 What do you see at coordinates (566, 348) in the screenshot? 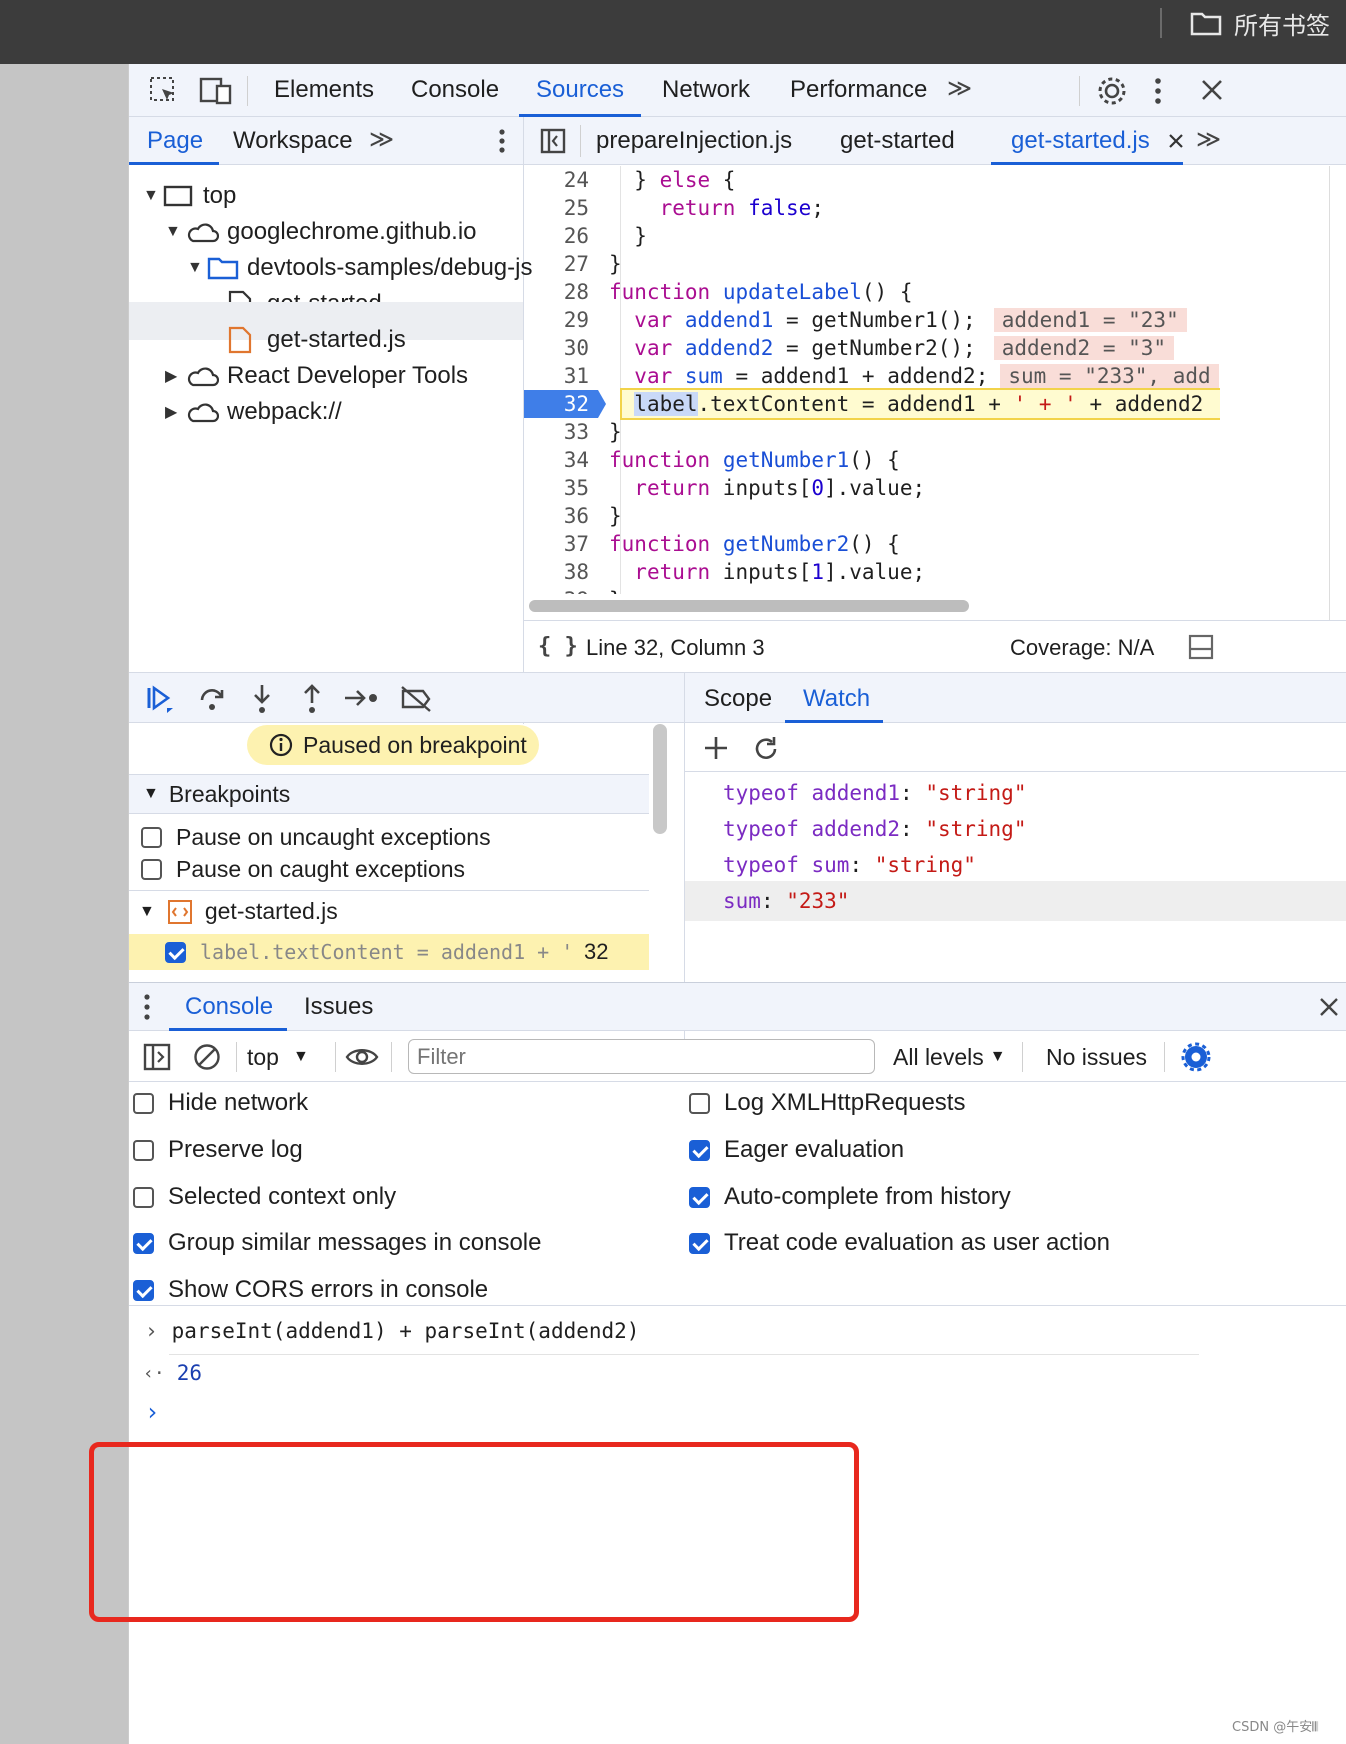
I see `line-number: 30` at bounding box center [566, 348].